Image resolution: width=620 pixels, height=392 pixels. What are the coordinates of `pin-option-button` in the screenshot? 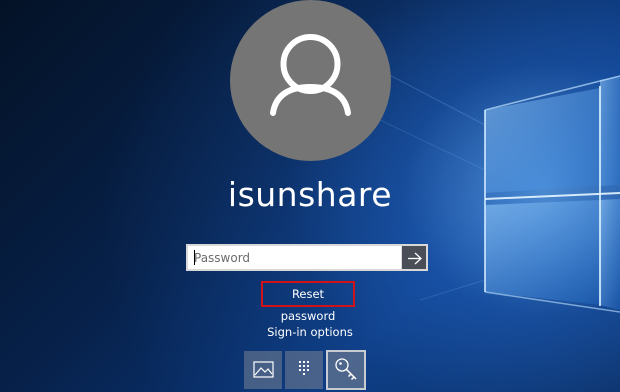 It's located at (304, 370).